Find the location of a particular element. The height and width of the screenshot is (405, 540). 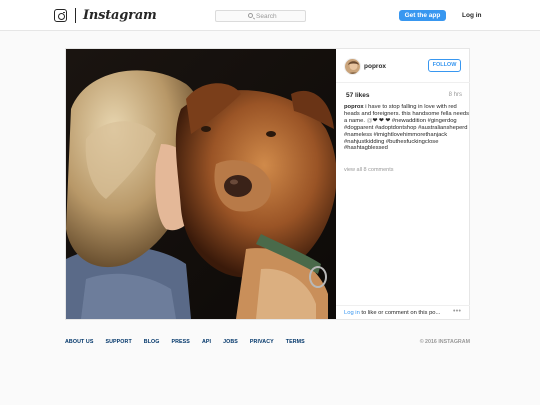

caption-hearts: ❤ ❤ ❤ is located at coordinates (381, 120).